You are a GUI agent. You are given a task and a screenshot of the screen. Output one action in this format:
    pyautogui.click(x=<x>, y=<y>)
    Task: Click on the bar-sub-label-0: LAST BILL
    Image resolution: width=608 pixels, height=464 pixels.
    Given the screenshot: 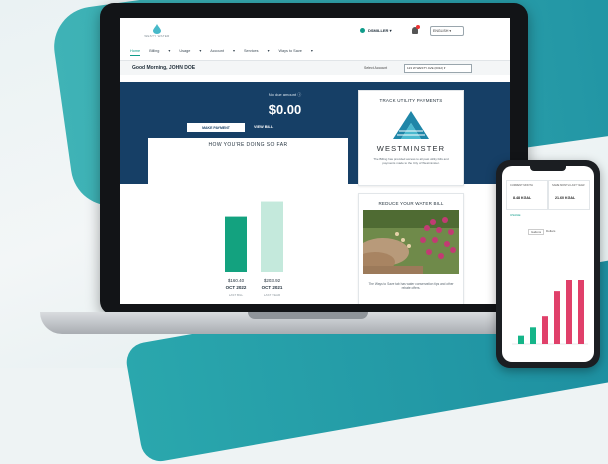 What is the action you would take?
    pyautogui.click(x=236, y=295)
    